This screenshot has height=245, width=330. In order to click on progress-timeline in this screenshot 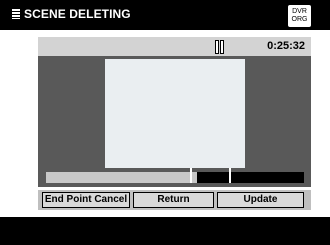, I will do `click(175, 175)`.